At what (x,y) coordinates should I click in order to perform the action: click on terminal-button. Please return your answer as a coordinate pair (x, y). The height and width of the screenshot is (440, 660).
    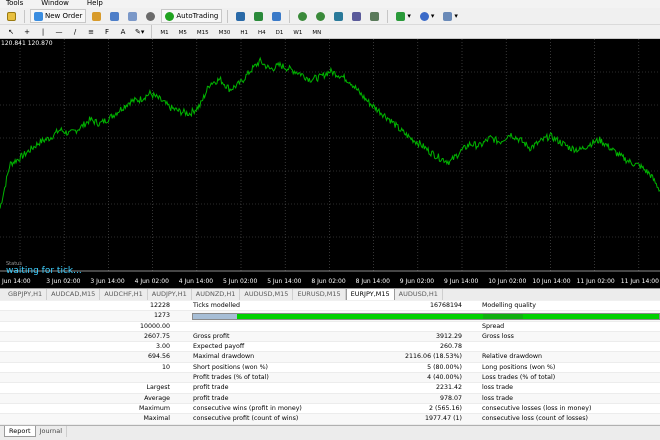
    Looking at the image, I should click on (132, 16).